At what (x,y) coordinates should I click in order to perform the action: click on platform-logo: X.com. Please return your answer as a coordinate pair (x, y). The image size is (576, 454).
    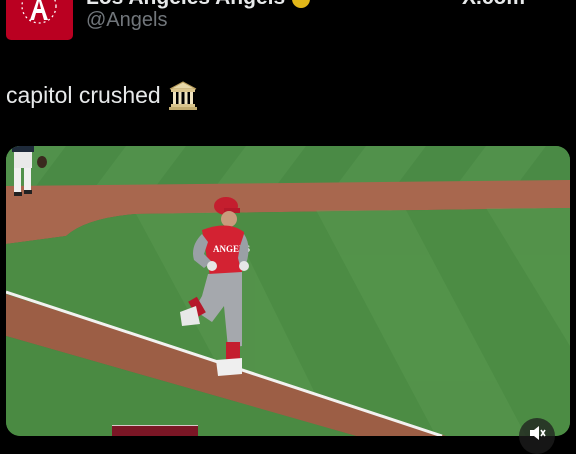
    Looking at the image, I should click on (493, 5).